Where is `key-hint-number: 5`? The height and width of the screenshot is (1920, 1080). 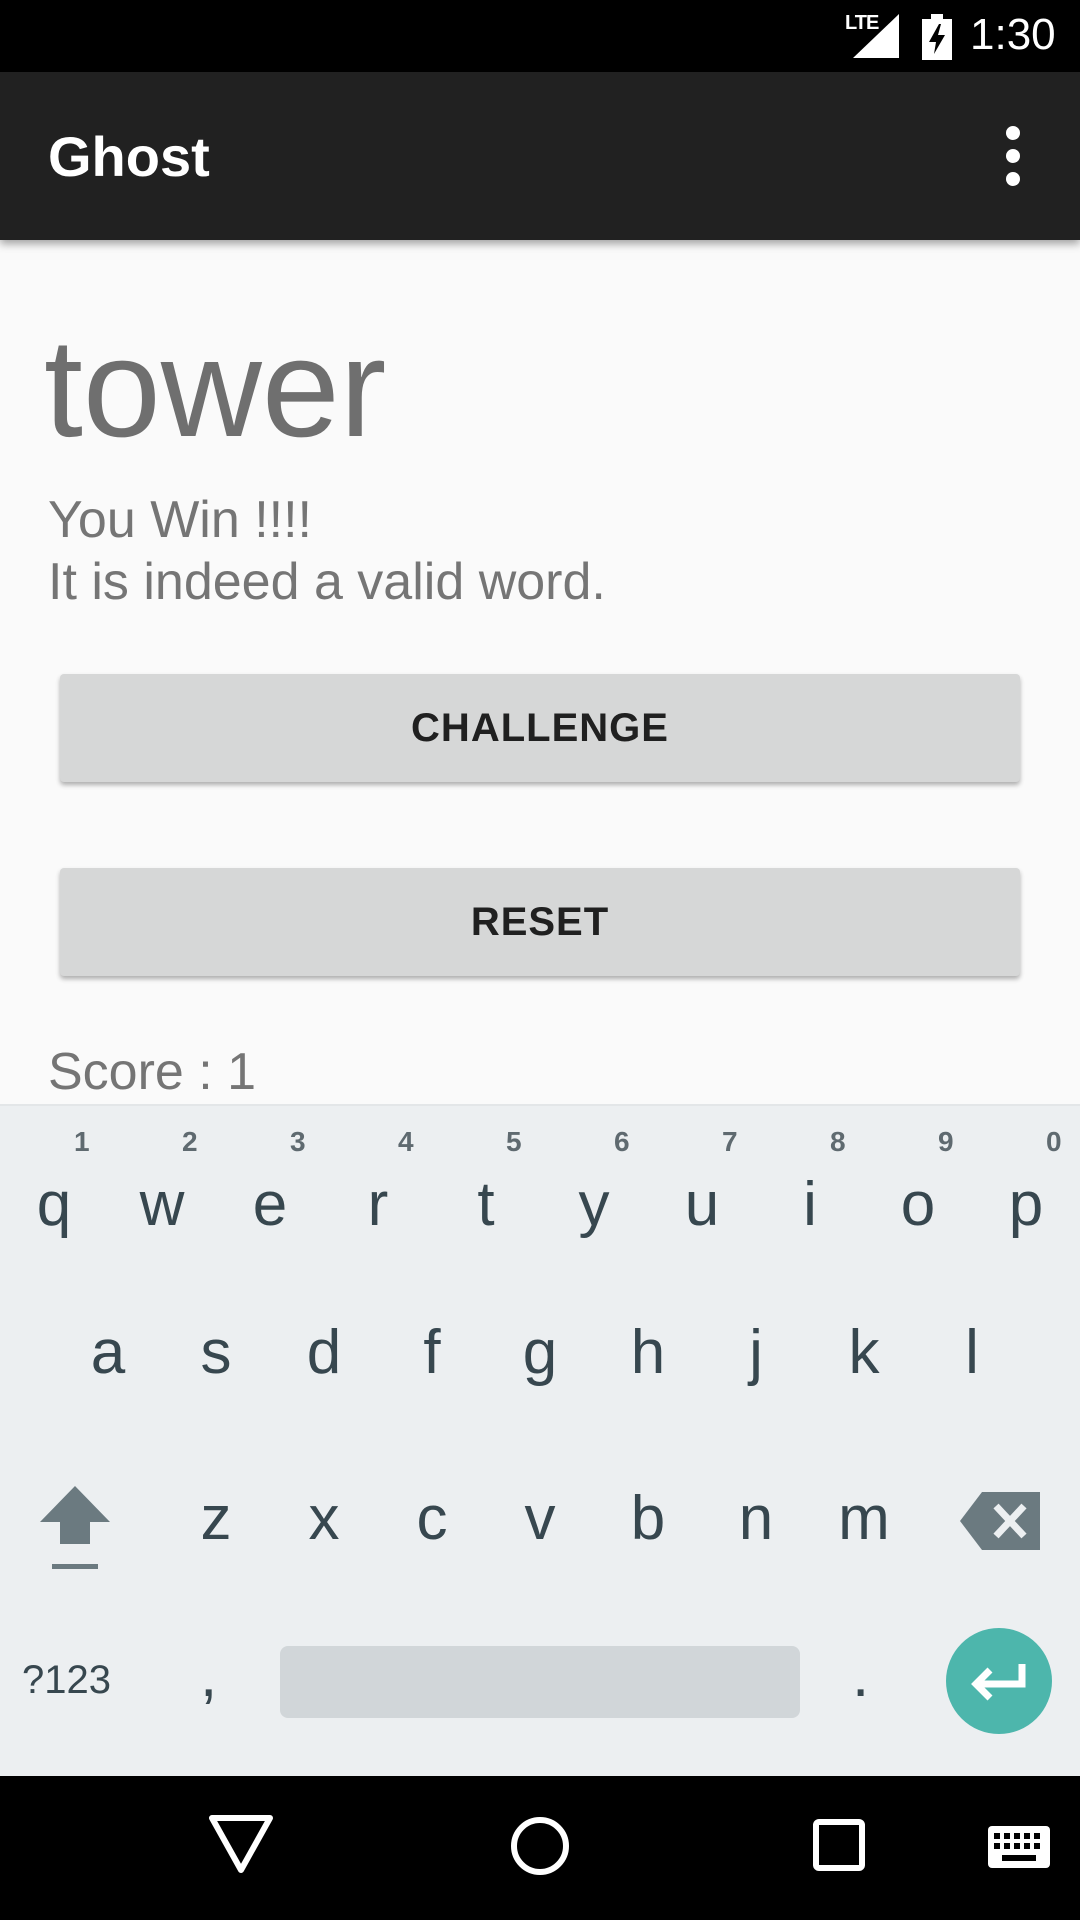
key-hint-number: 5 is located at coordinates (514, 1141).